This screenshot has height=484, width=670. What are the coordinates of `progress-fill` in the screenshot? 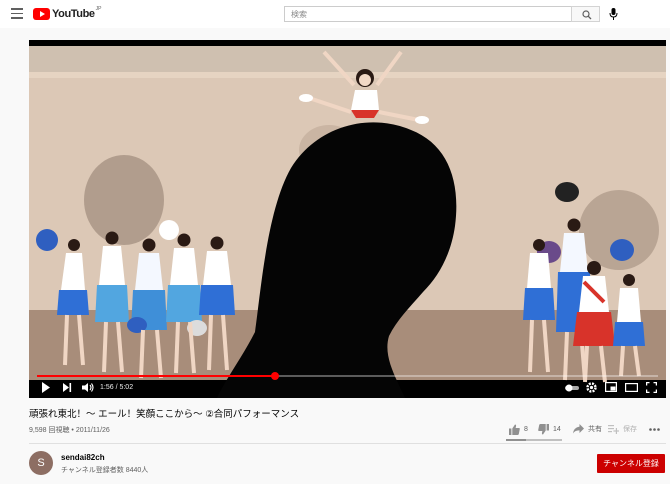 It's located at (156, 376).